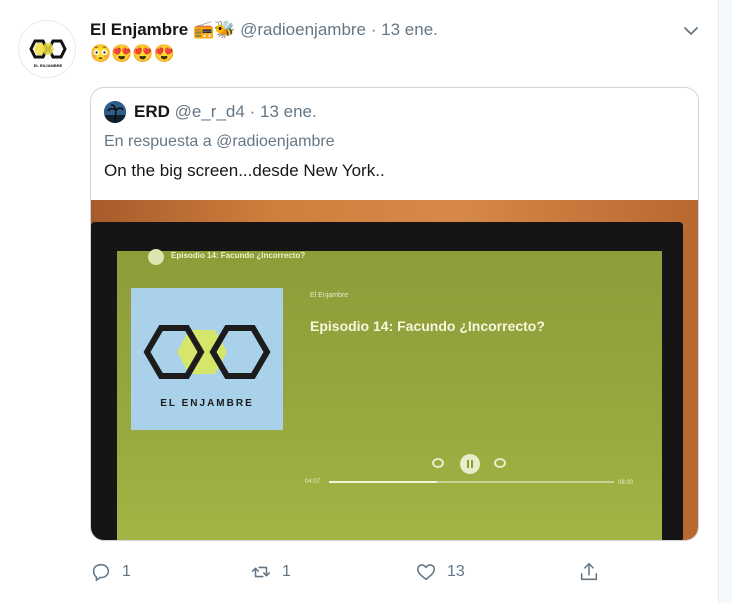 This screenshot has height=603, width=732. What do you see at coordinates (126, 571) in the screenshot?
I see `reply-count: 1` at bounding box center [126, 571].